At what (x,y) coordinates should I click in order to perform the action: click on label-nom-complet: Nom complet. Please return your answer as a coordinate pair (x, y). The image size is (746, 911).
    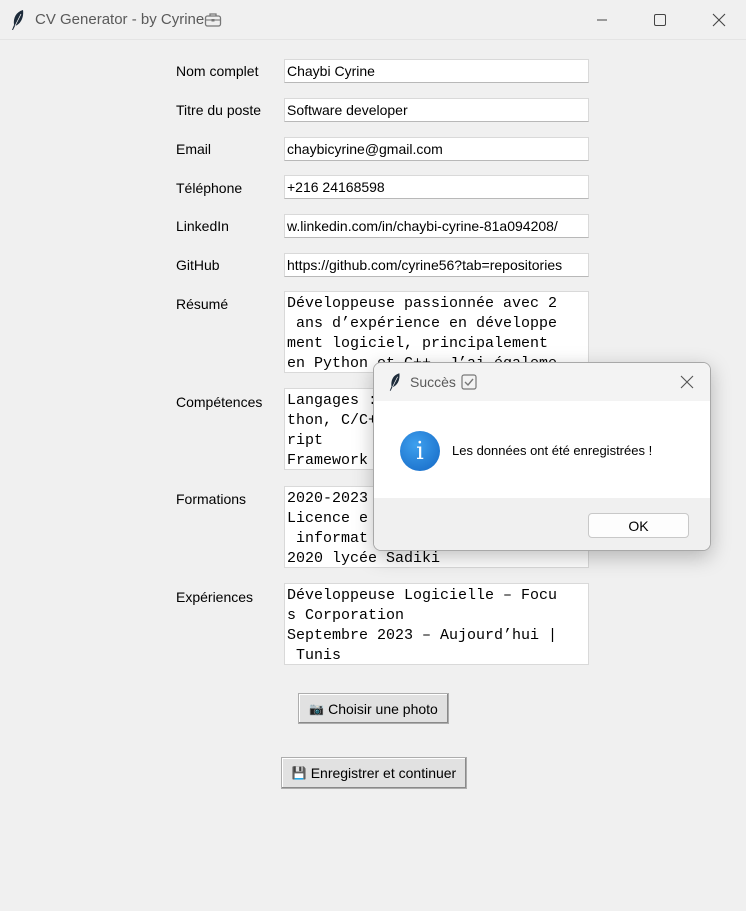
    Looking at the image, I should click on (217, 71).